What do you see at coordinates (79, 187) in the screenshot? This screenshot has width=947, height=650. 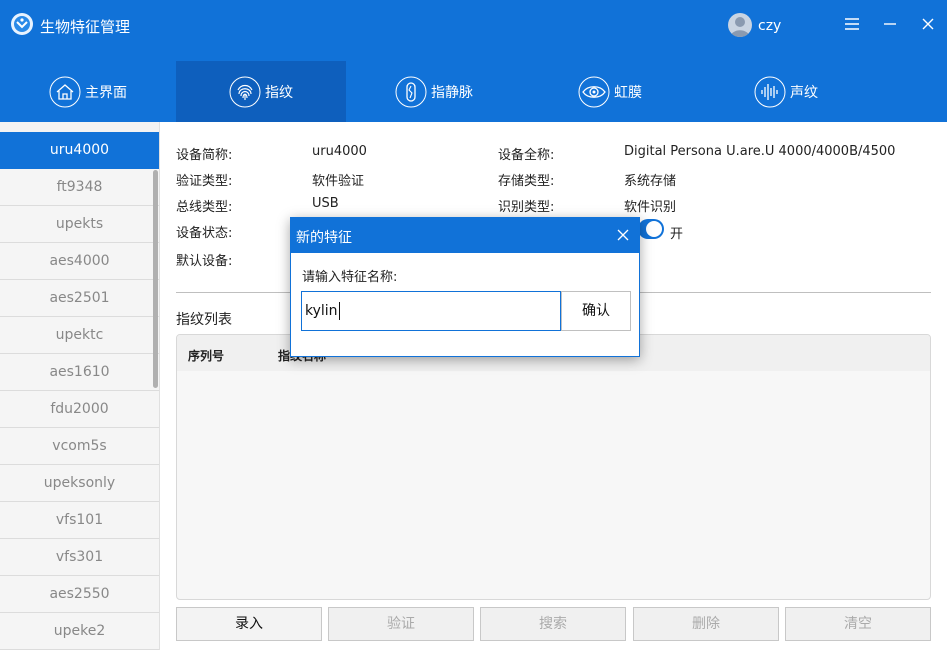 I see `device-item: ft9348` at bounding box center [79, 187].